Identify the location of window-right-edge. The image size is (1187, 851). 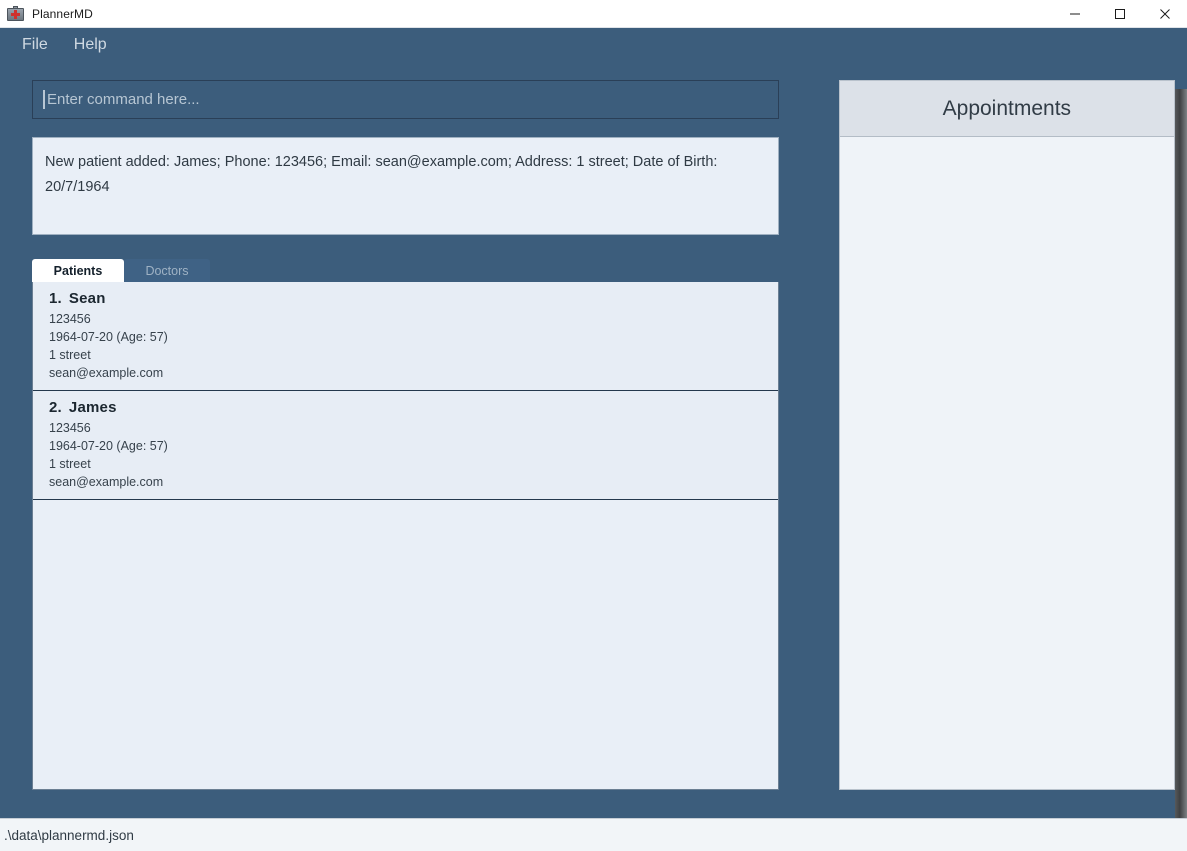
(1181, 453).